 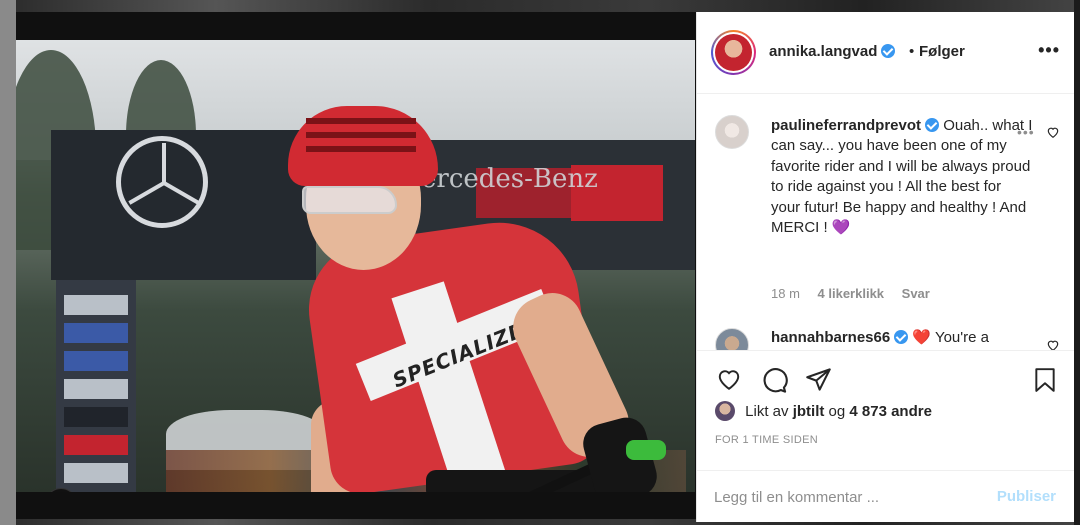 What do you see at coordinates (774, 380) in the screenshot?
I see `comment-bubble-icon` at bounding box center [774, 380].